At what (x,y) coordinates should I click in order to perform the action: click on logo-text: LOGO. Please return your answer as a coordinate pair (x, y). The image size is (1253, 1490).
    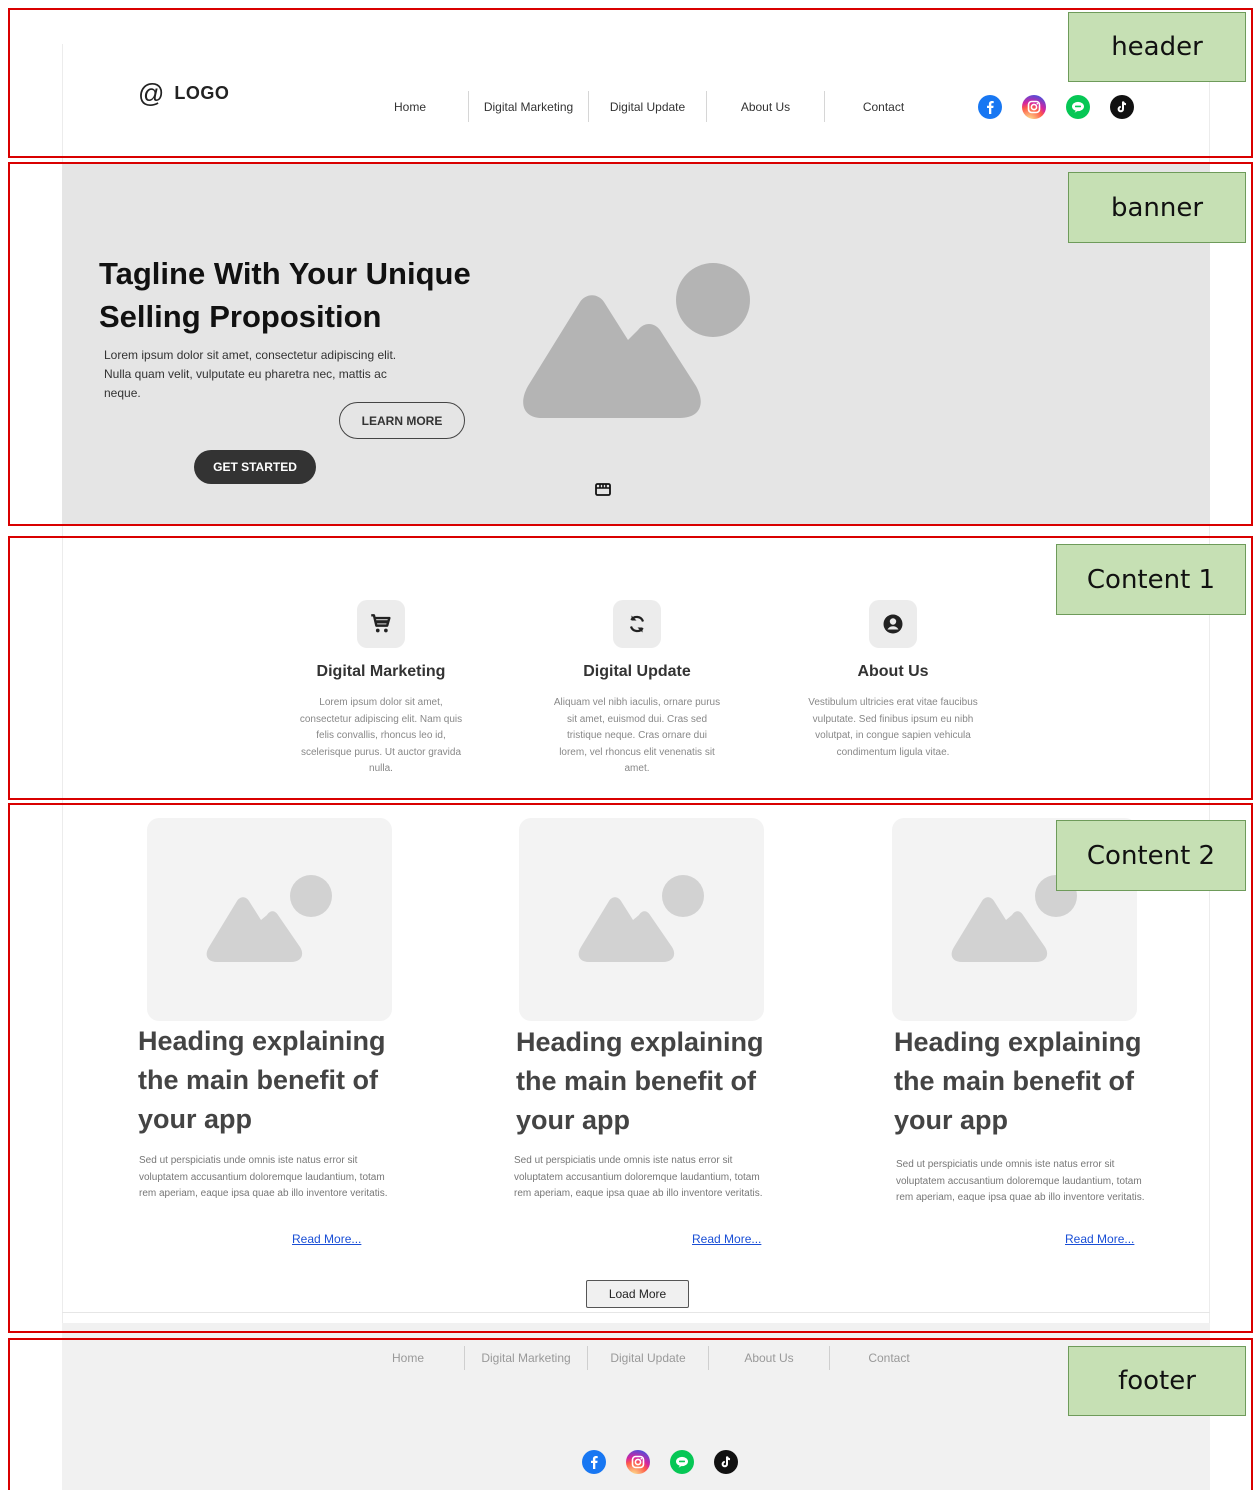
    Looking at the image, I should click on (202, 92).